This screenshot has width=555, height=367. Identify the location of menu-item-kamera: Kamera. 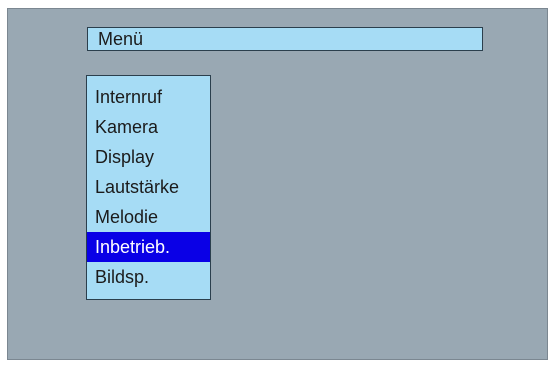
(148, 127).